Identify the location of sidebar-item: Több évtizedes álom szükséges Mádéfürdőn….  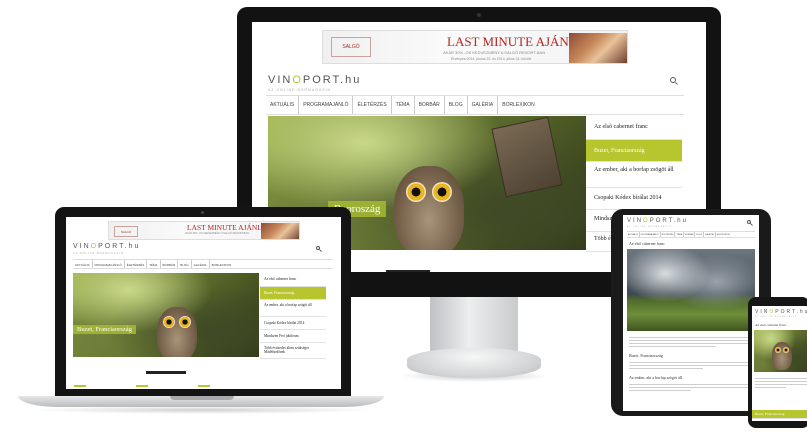
(293, 351).